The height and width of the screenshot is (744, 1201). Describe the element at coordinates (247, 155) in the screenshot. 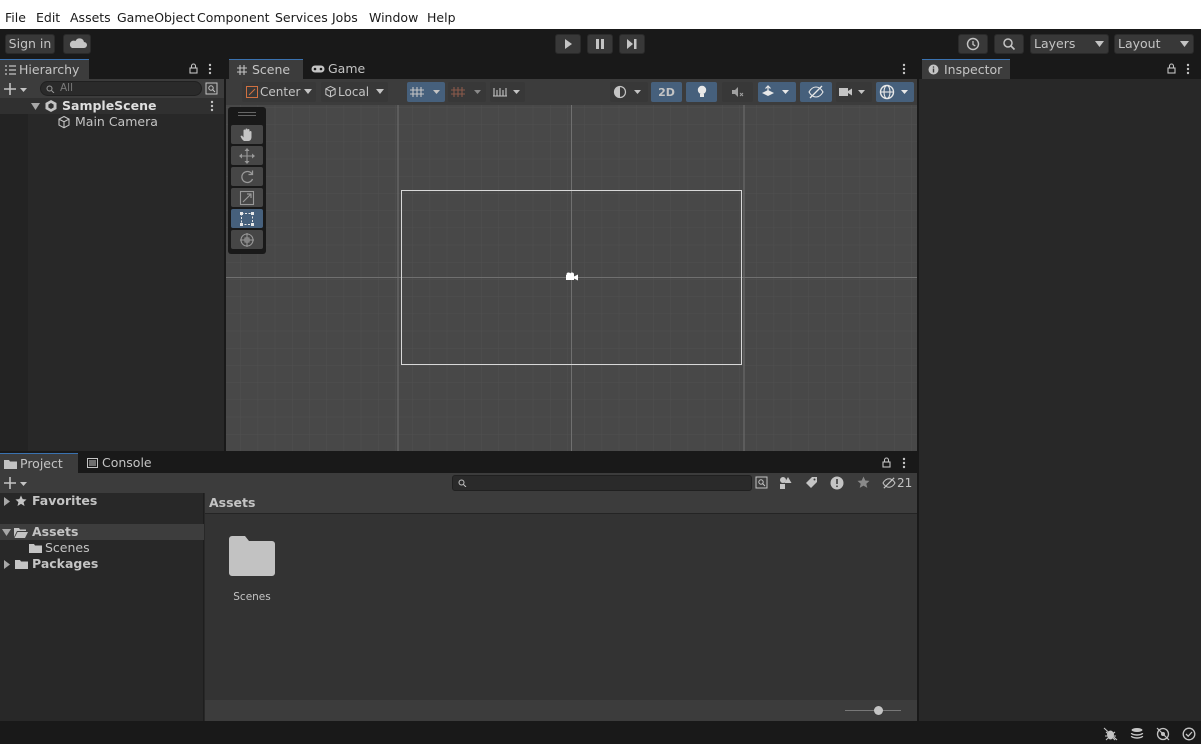

I see `move-tool-button` at that location.